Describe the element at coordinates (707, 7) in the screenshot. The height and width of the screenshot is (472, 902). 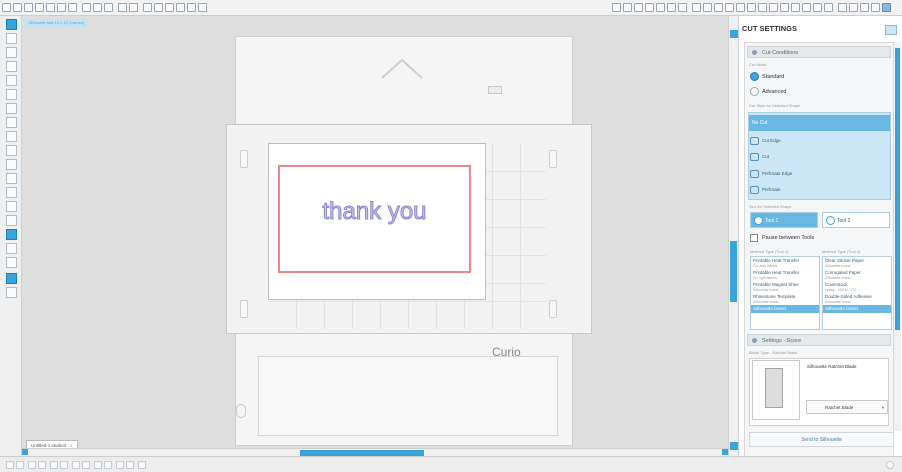
I see `transform-icon` at that location.